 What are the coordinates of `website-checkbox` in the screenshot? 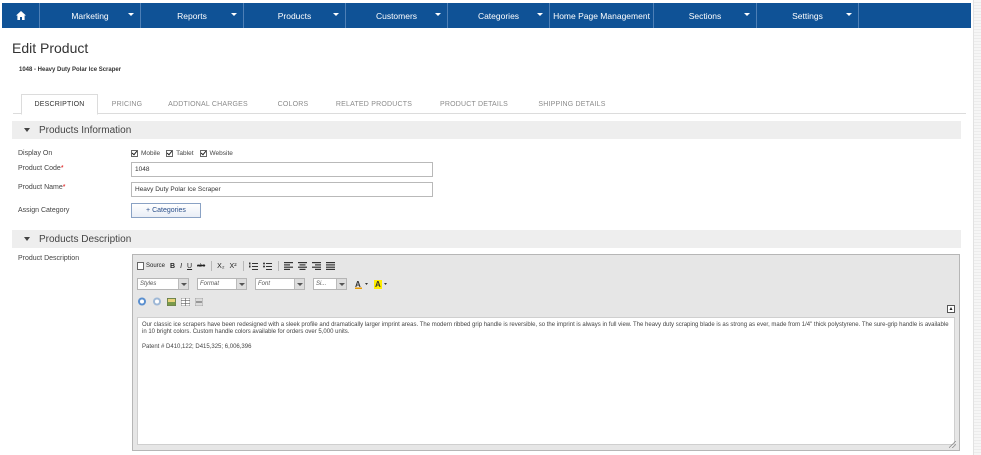 It's located at (203, 153).